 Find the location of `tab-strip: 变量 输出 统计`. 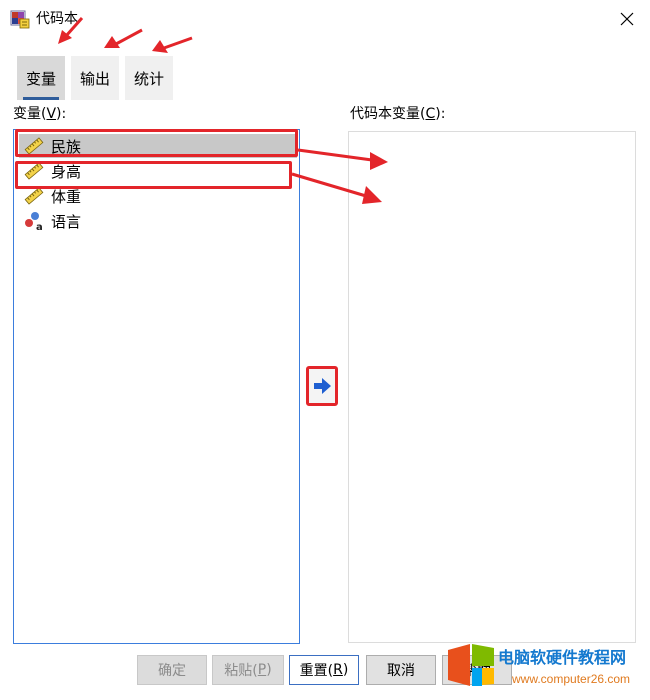

tab-strip: 变量 输出 统计 is located at coordinates (95, 78).